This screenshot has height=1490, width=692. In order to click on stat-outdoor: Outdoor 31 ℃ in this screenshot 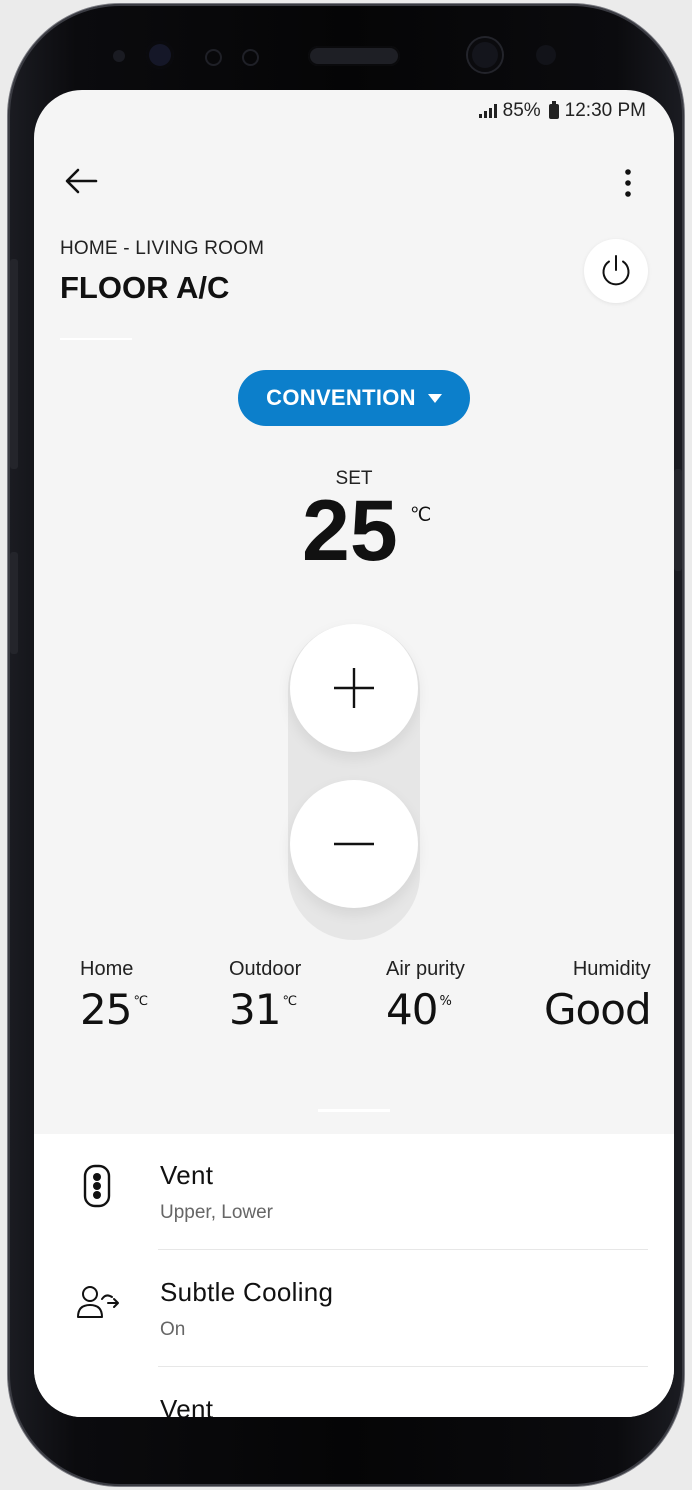, I will do `click(265, 994)`.